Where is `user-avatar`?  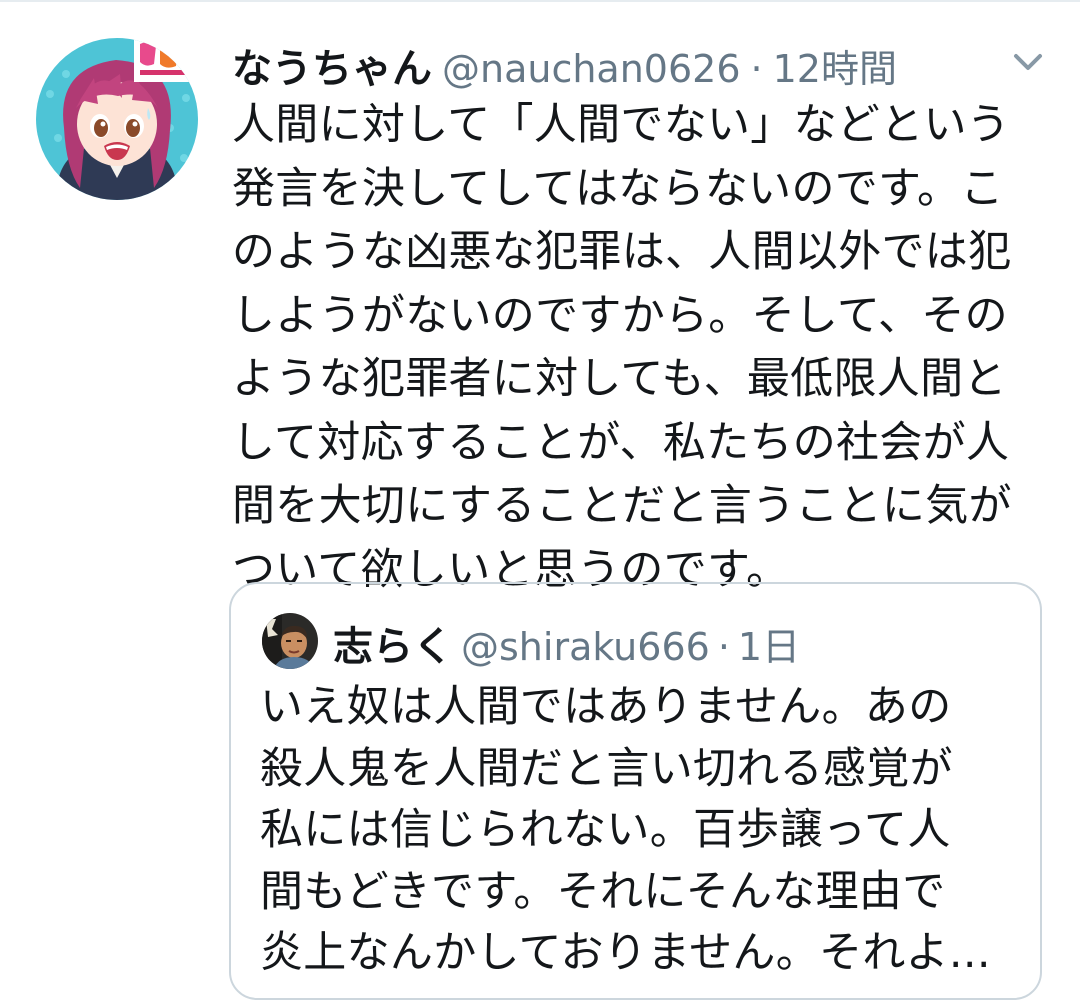
user-avatar is located at coordinates (117, 119).